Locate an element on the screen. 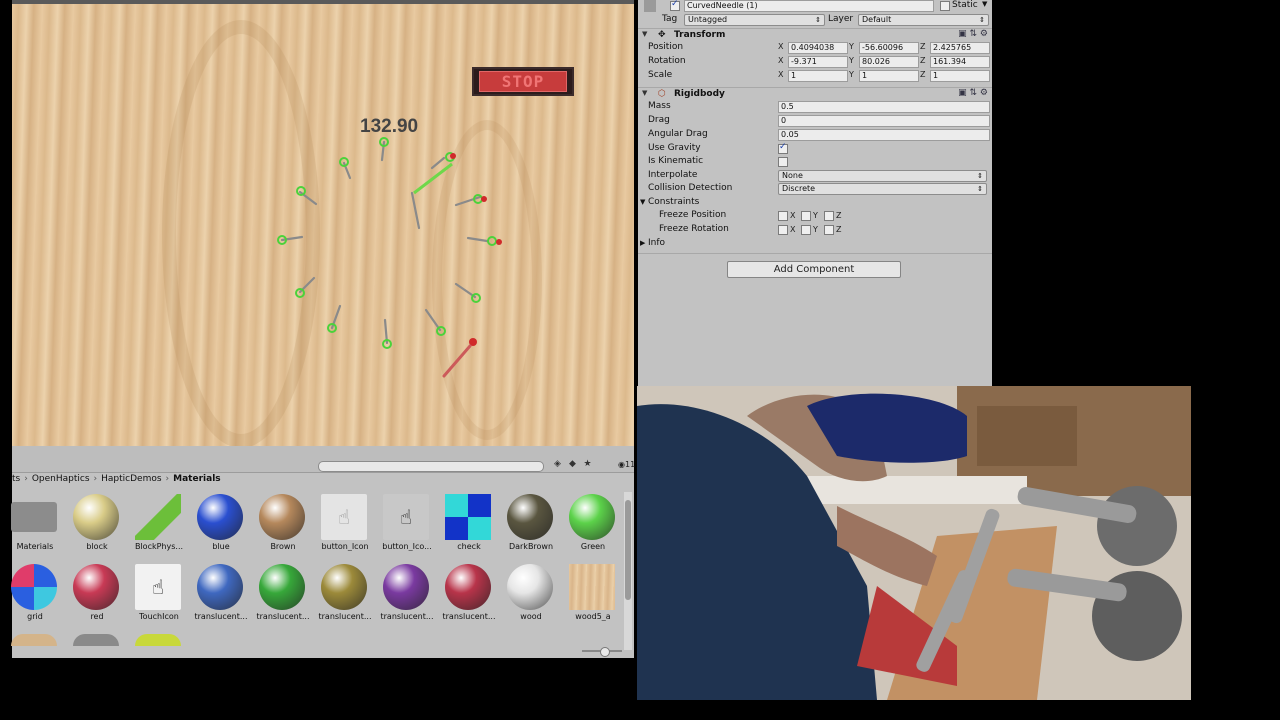  freeze-position-y-checkbox is located at coordinates (806, 216).